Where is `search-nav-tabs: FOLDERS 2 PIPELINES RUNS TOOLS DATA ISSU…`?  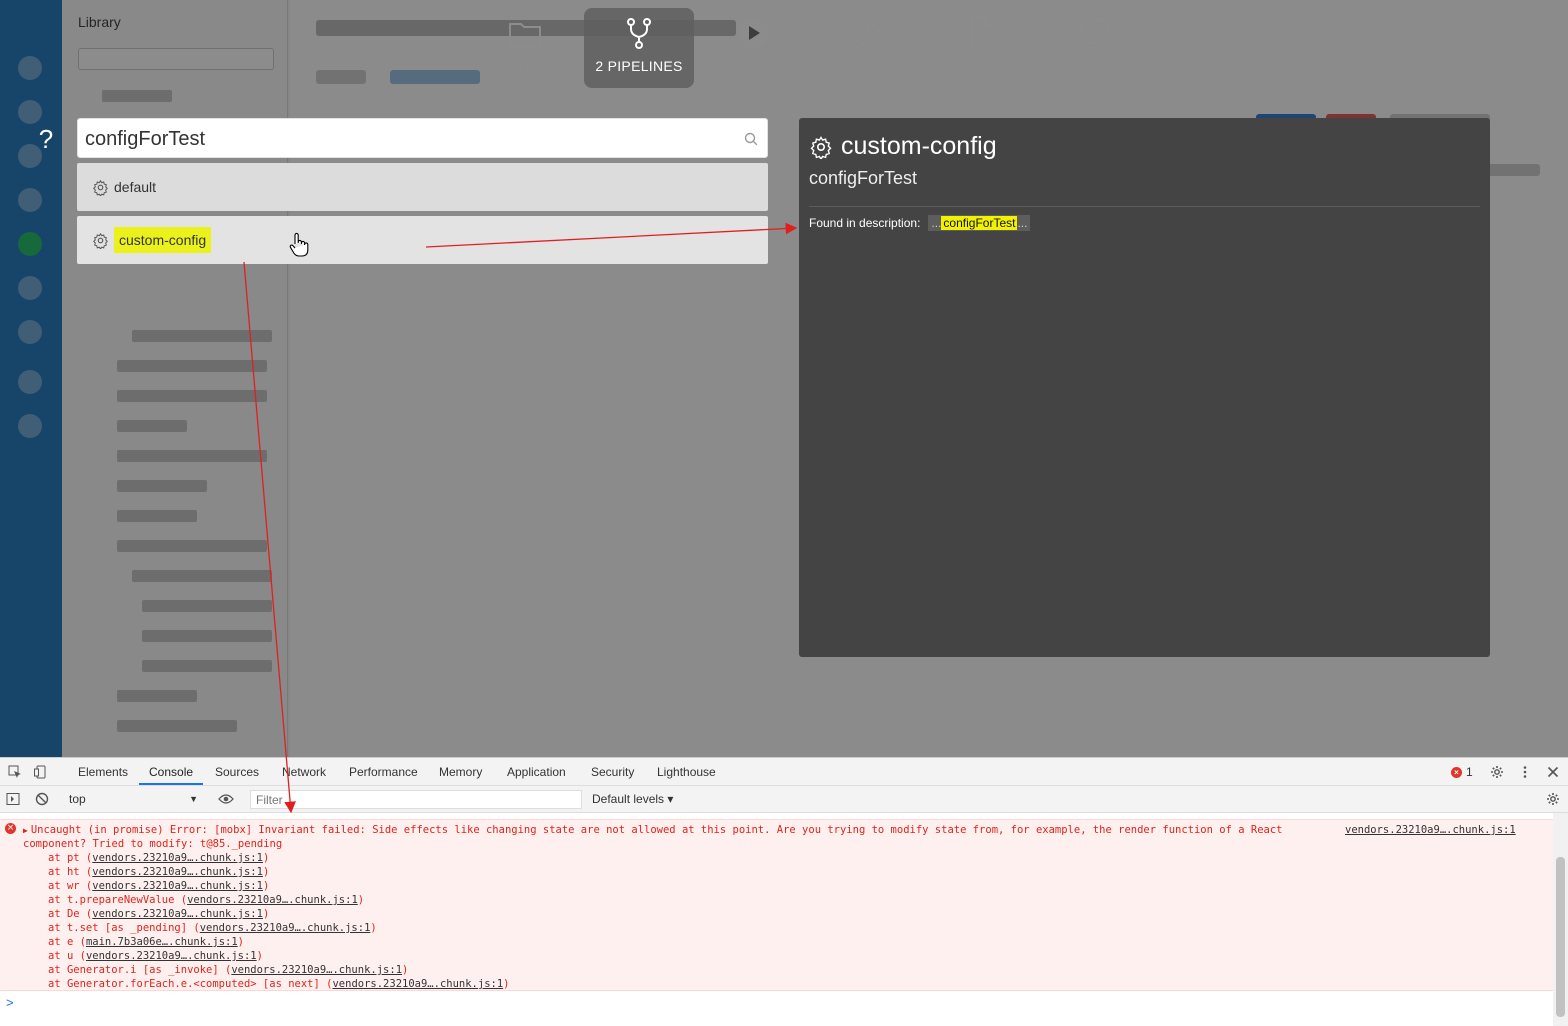 search-nav-tabs: FOLDERS 2 PIPELINES RUNS TOOLS DATA ISSU… is located at coordinates (812, 48).